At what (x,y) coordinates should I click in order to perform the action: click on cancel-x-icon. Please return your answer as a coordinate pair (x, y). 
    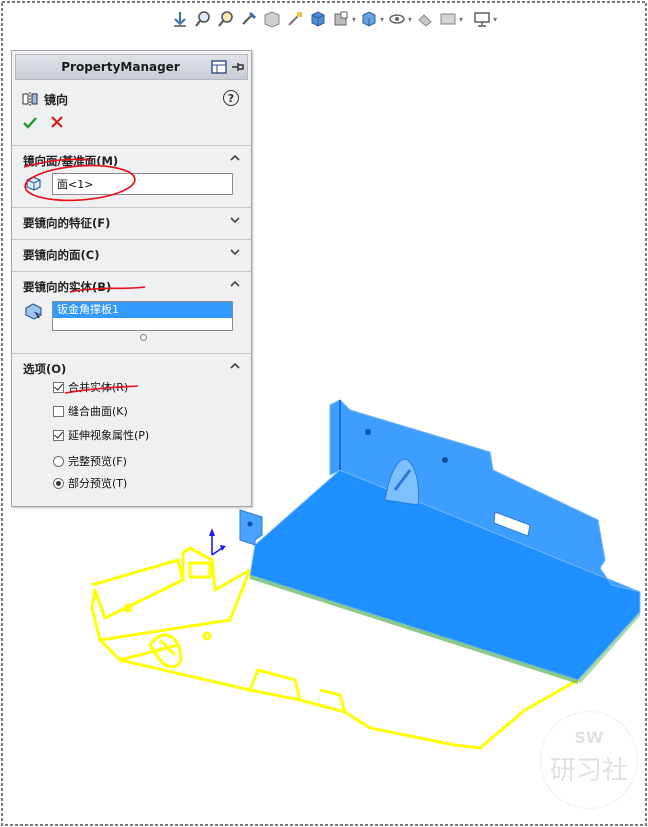
    Looking at the image, I should click on (57, 122).